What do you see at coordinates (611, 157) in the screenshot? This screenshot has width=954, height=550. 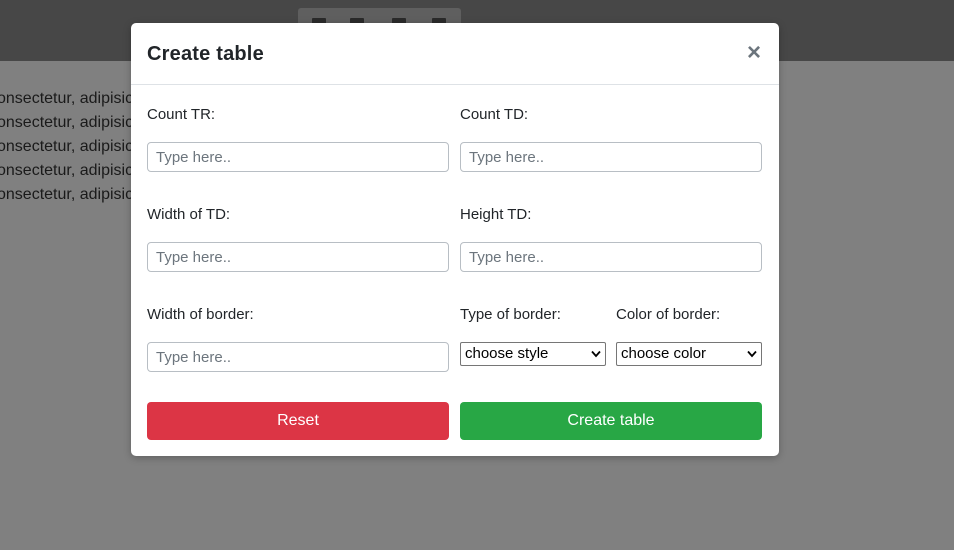 I see `count-td-input` at bounding box center [611, 157].